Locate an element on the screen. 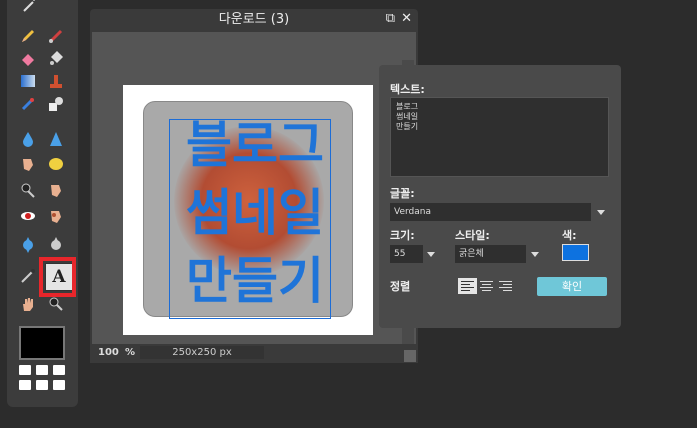  grid-view-icon is located at coordinates (42, 379).